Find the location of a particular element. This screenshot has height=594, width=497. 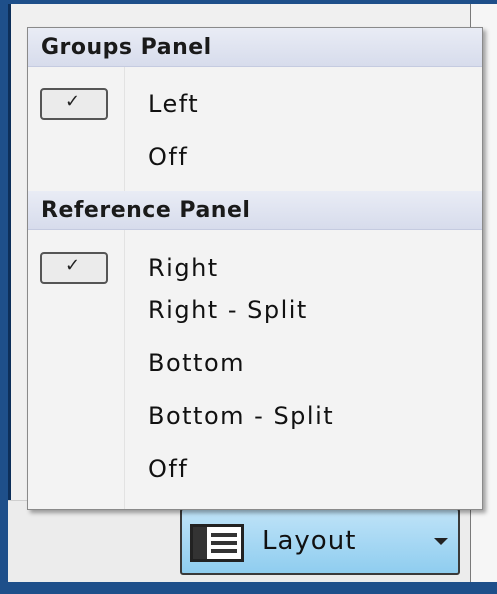

menu-item-reference-bottom-split: Bottom - Split is located at coordinates (255, 403).